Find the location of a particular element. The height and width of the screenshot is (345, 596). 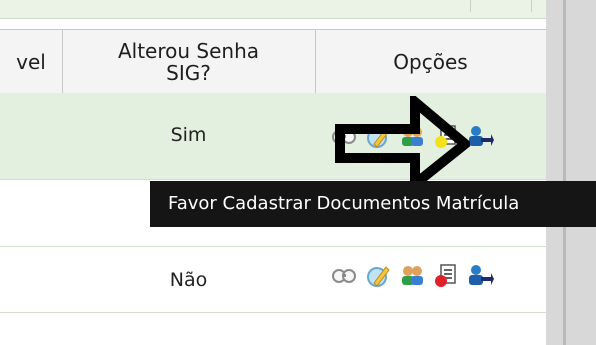

row-options is located at coordinates (430, 275).